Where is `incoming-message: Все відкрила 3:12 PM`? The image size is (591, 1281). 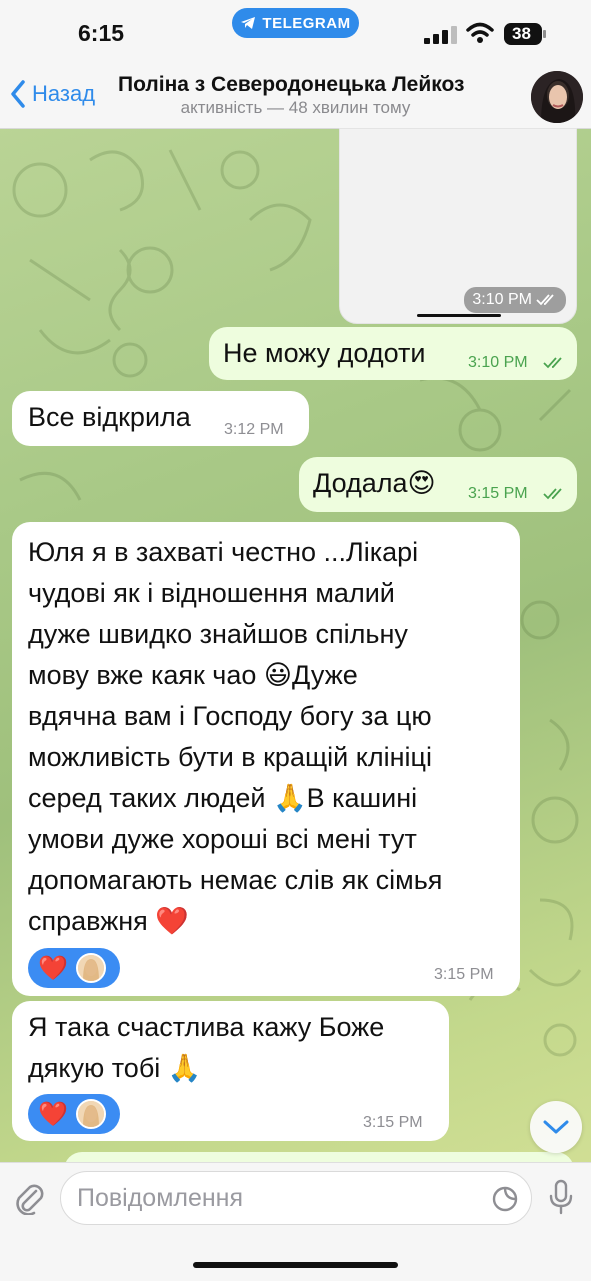
incoming-message: Все відкрила 3:12 PM is located at coordinates (160, 418).